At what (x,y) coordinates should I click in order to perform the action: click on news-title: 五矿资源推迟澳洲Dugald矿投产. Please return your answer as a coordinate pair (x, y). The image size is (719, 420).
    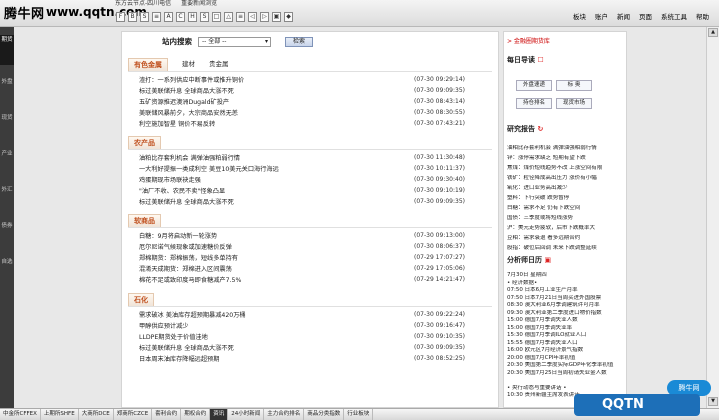
    Looking at the image, I should click on (271, 101).